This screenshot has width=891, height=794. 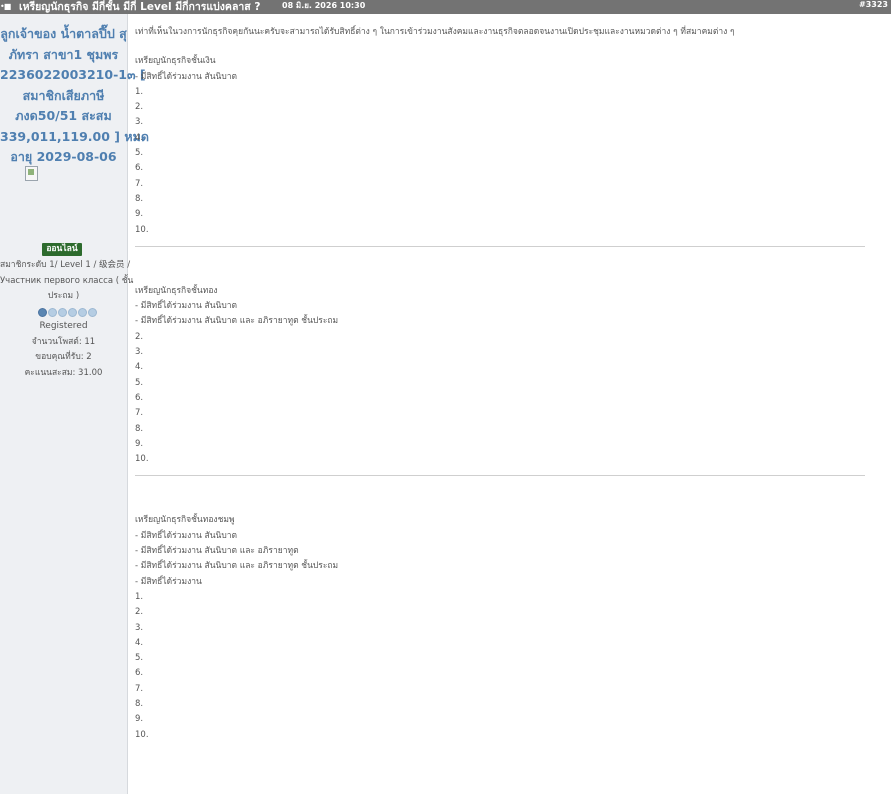 I want to click on accumulated-points: คะแนนสะสม: 31.00, so click(x=63, y=373).